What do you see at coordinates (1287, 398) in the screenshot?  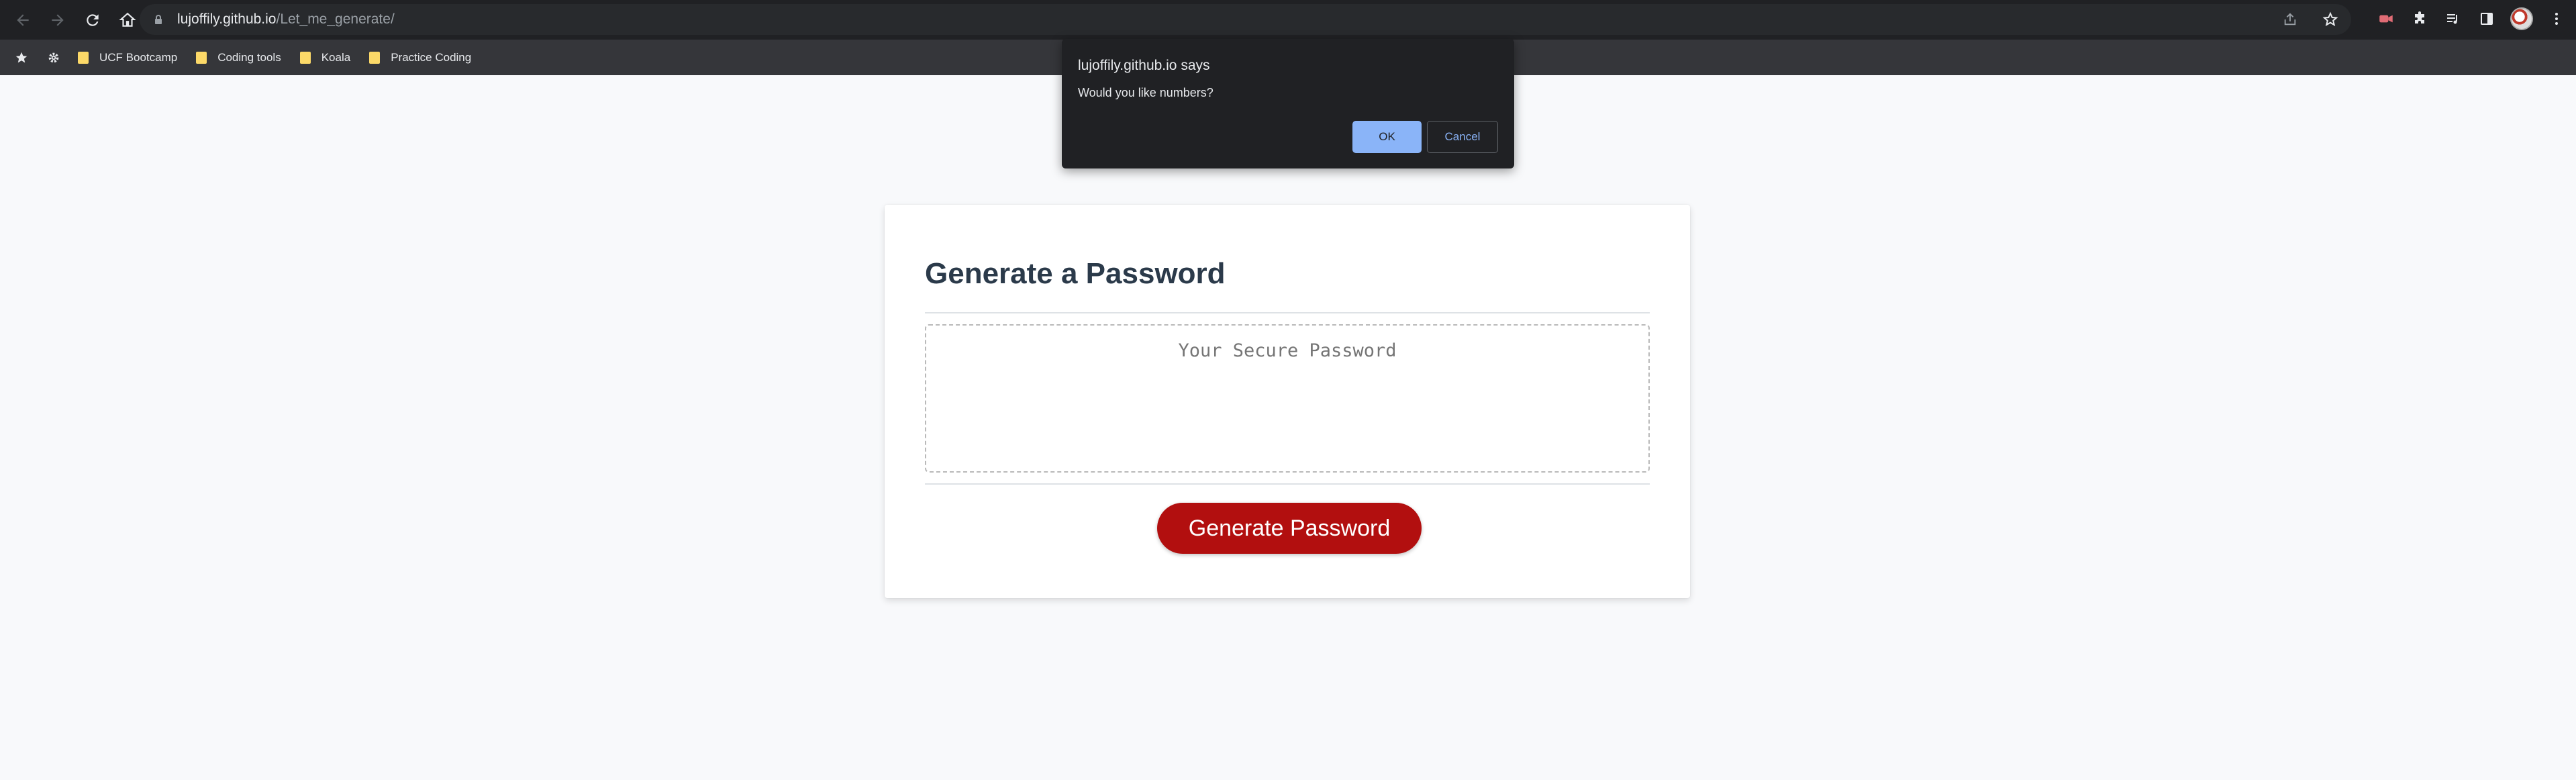 I see `password-output` at bounding box center [1287, 398].